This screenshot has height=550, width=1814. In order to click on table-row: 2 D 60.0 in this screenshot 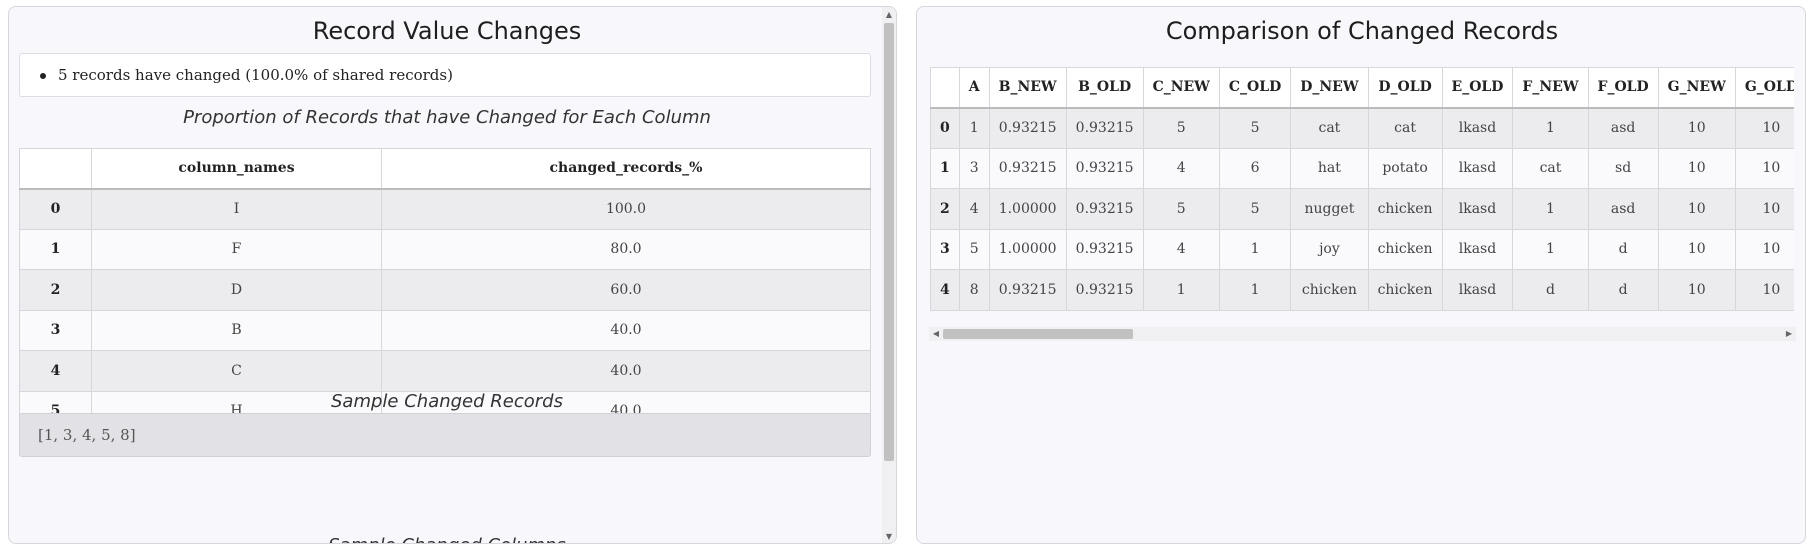, I will do `click(445, 290)`.